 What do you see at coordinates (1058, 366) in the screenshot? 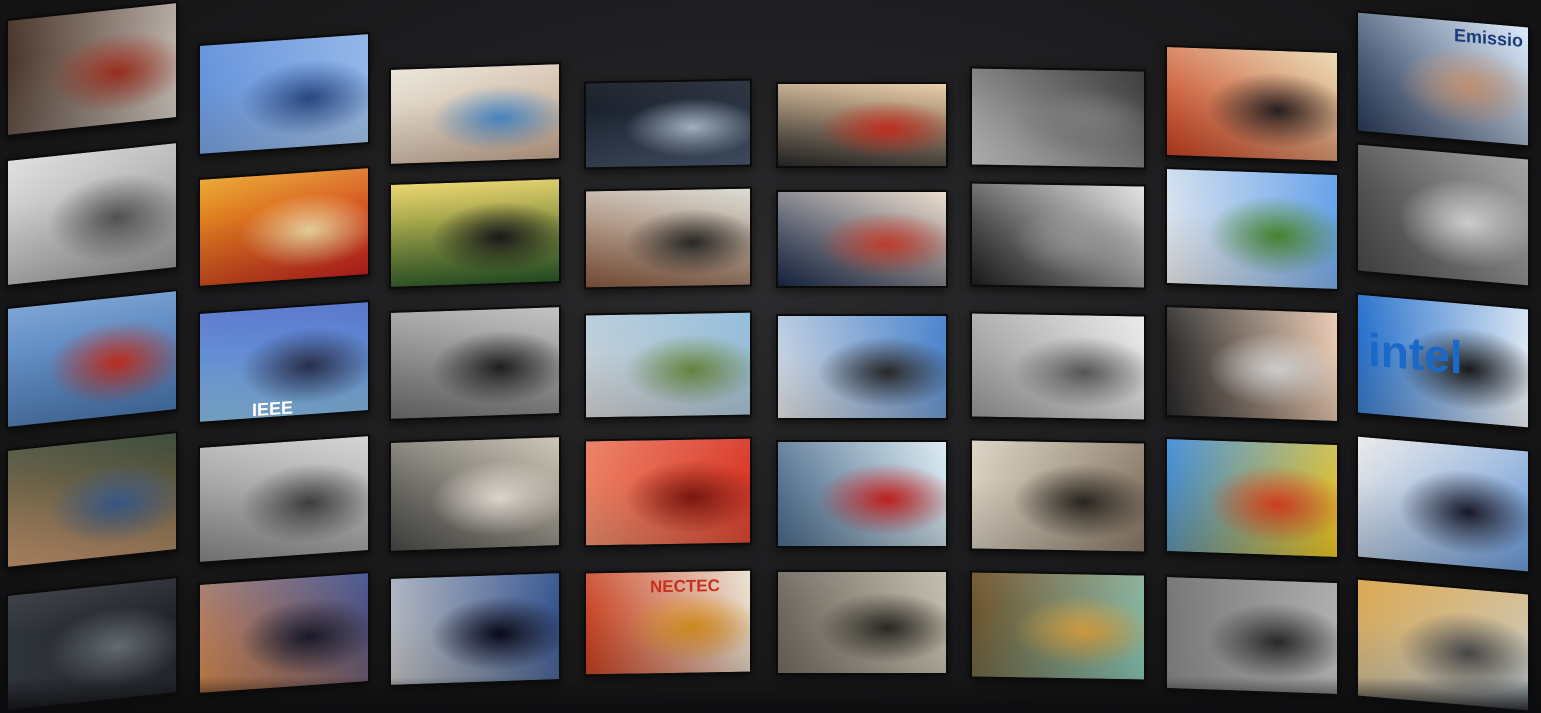
I see `tile-blueprint-drawing` at bounding box center [1058, 366].